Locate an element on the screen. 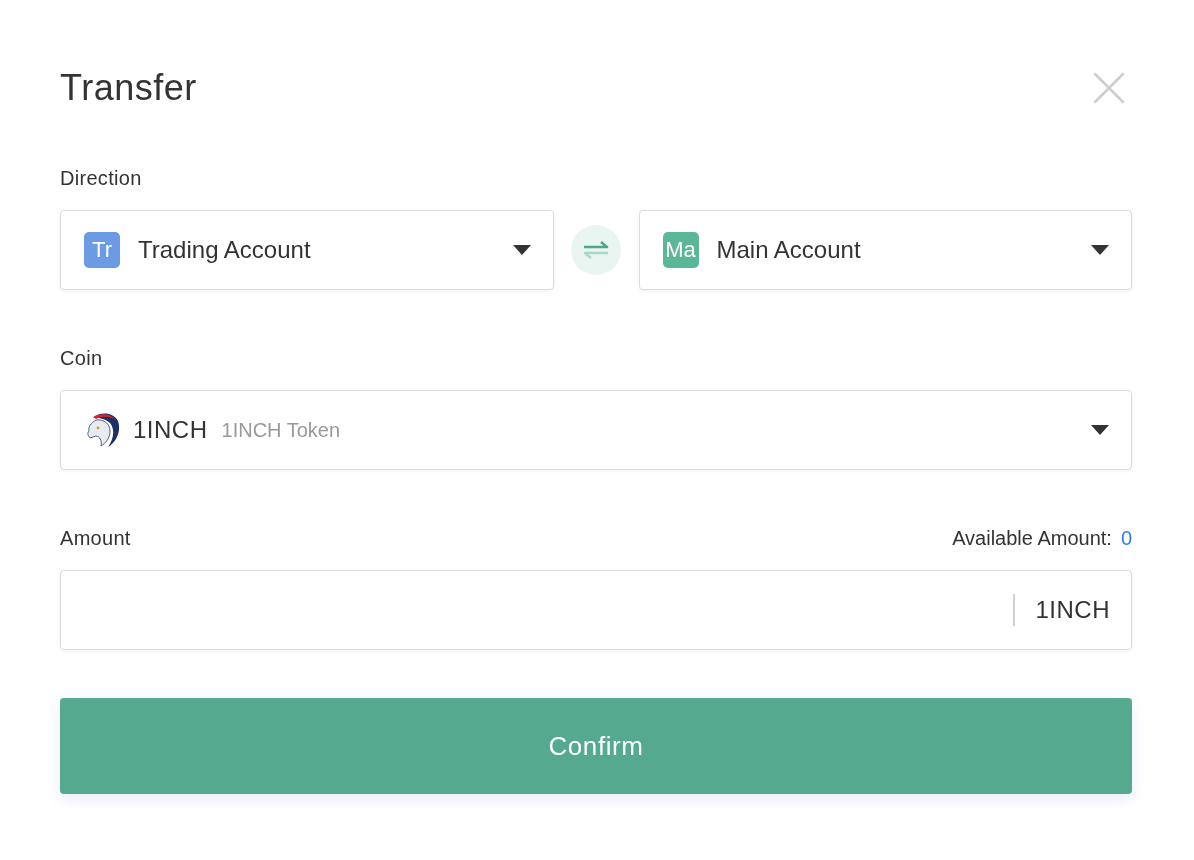 The image size is (1194, 860). coin-select: 1INCH 1INCH Token is located at coordinates (596, 430).